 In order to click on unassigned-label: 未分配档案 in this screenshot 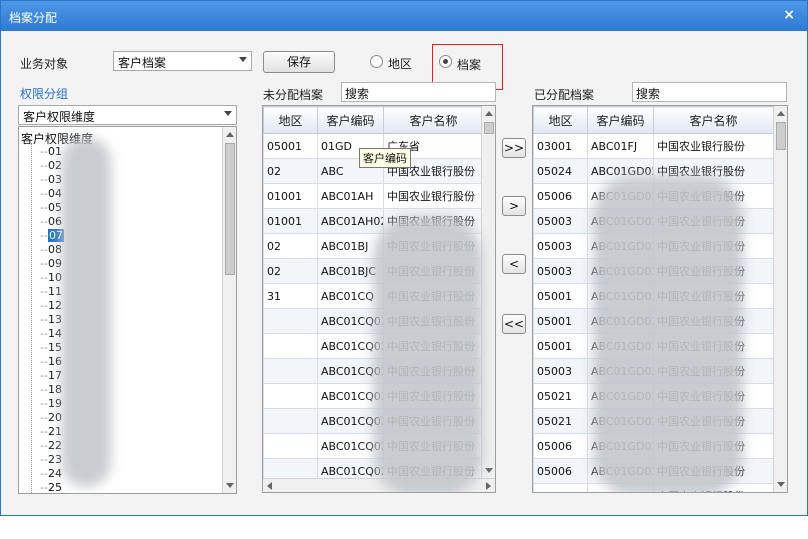, I will do `click(293, 95)`.